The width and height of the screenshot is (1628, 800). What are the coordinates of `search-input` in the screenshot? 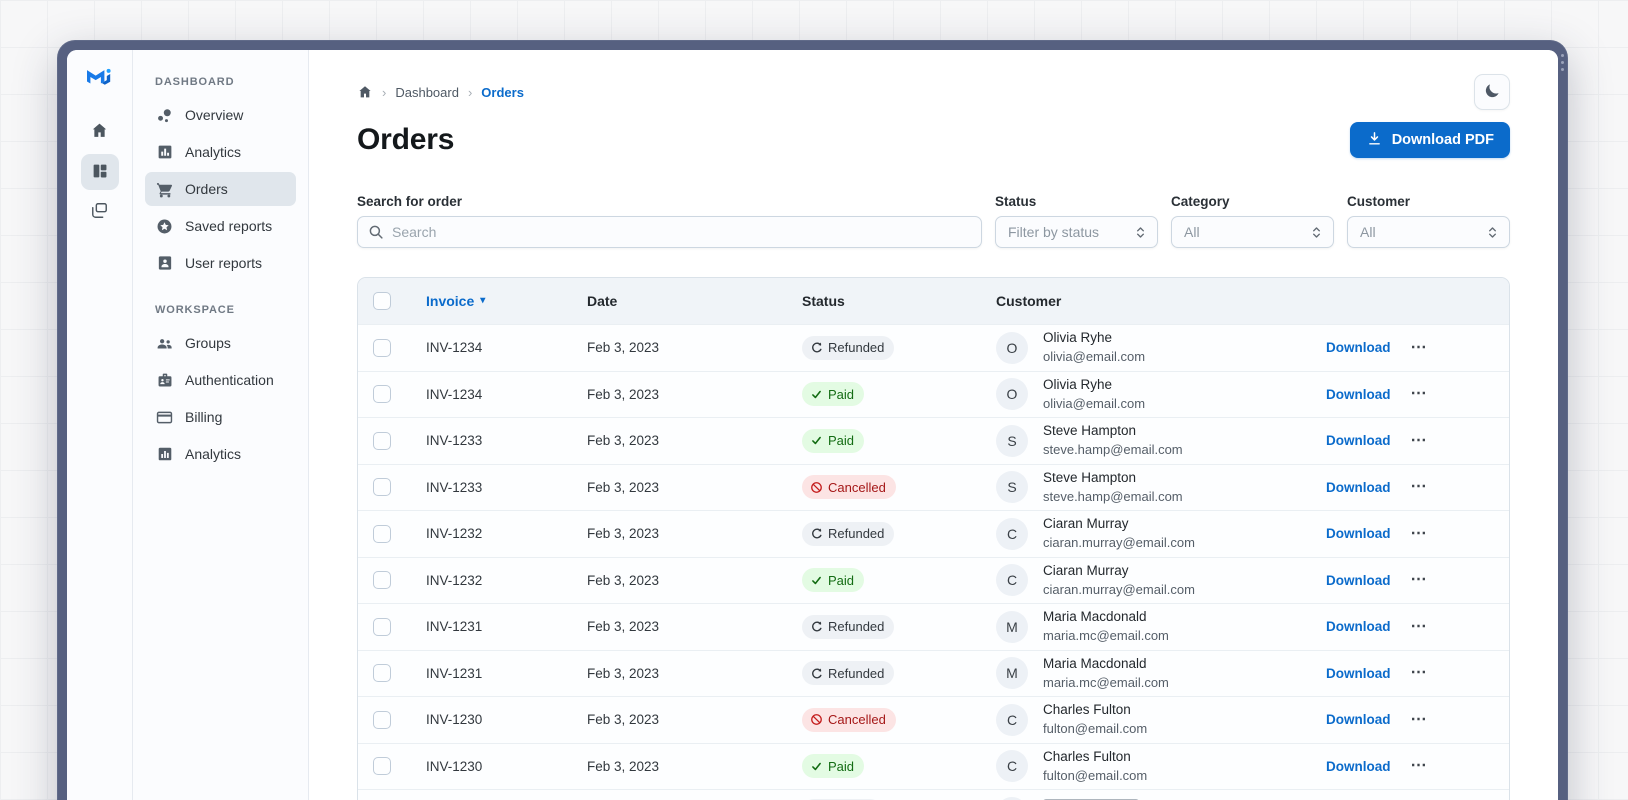 It's located at (669, 232).